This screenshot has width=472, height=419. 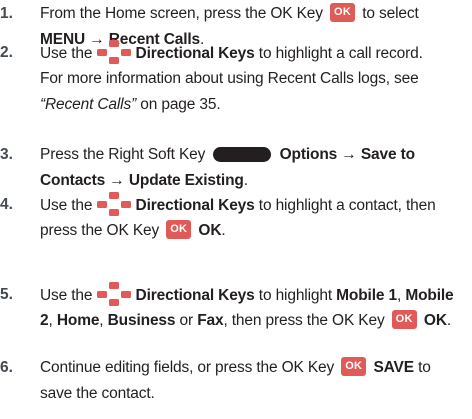 I want to click on step-line: save the contact., so click(x=256, y=394).